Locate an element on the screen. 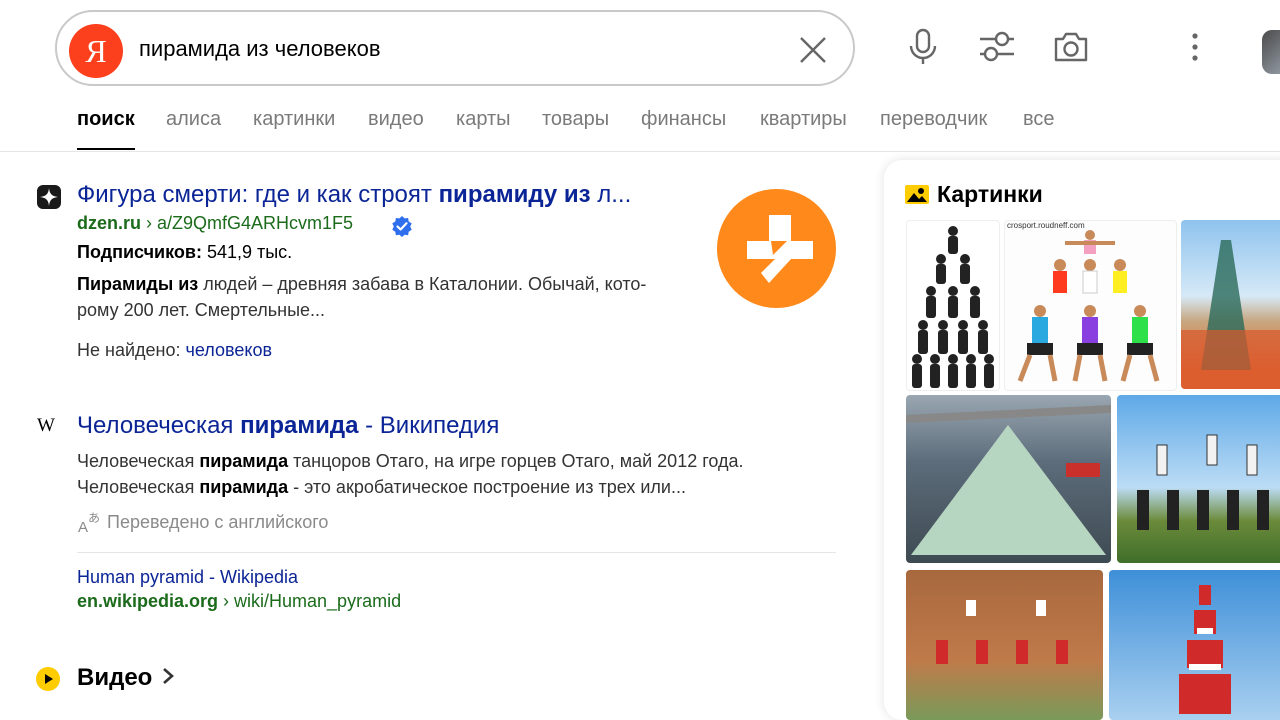 This screenshot has height=720, width=1280. subscribers-count: Подписчиков: 541,9 тыс. is located at coordinates (185, 252).